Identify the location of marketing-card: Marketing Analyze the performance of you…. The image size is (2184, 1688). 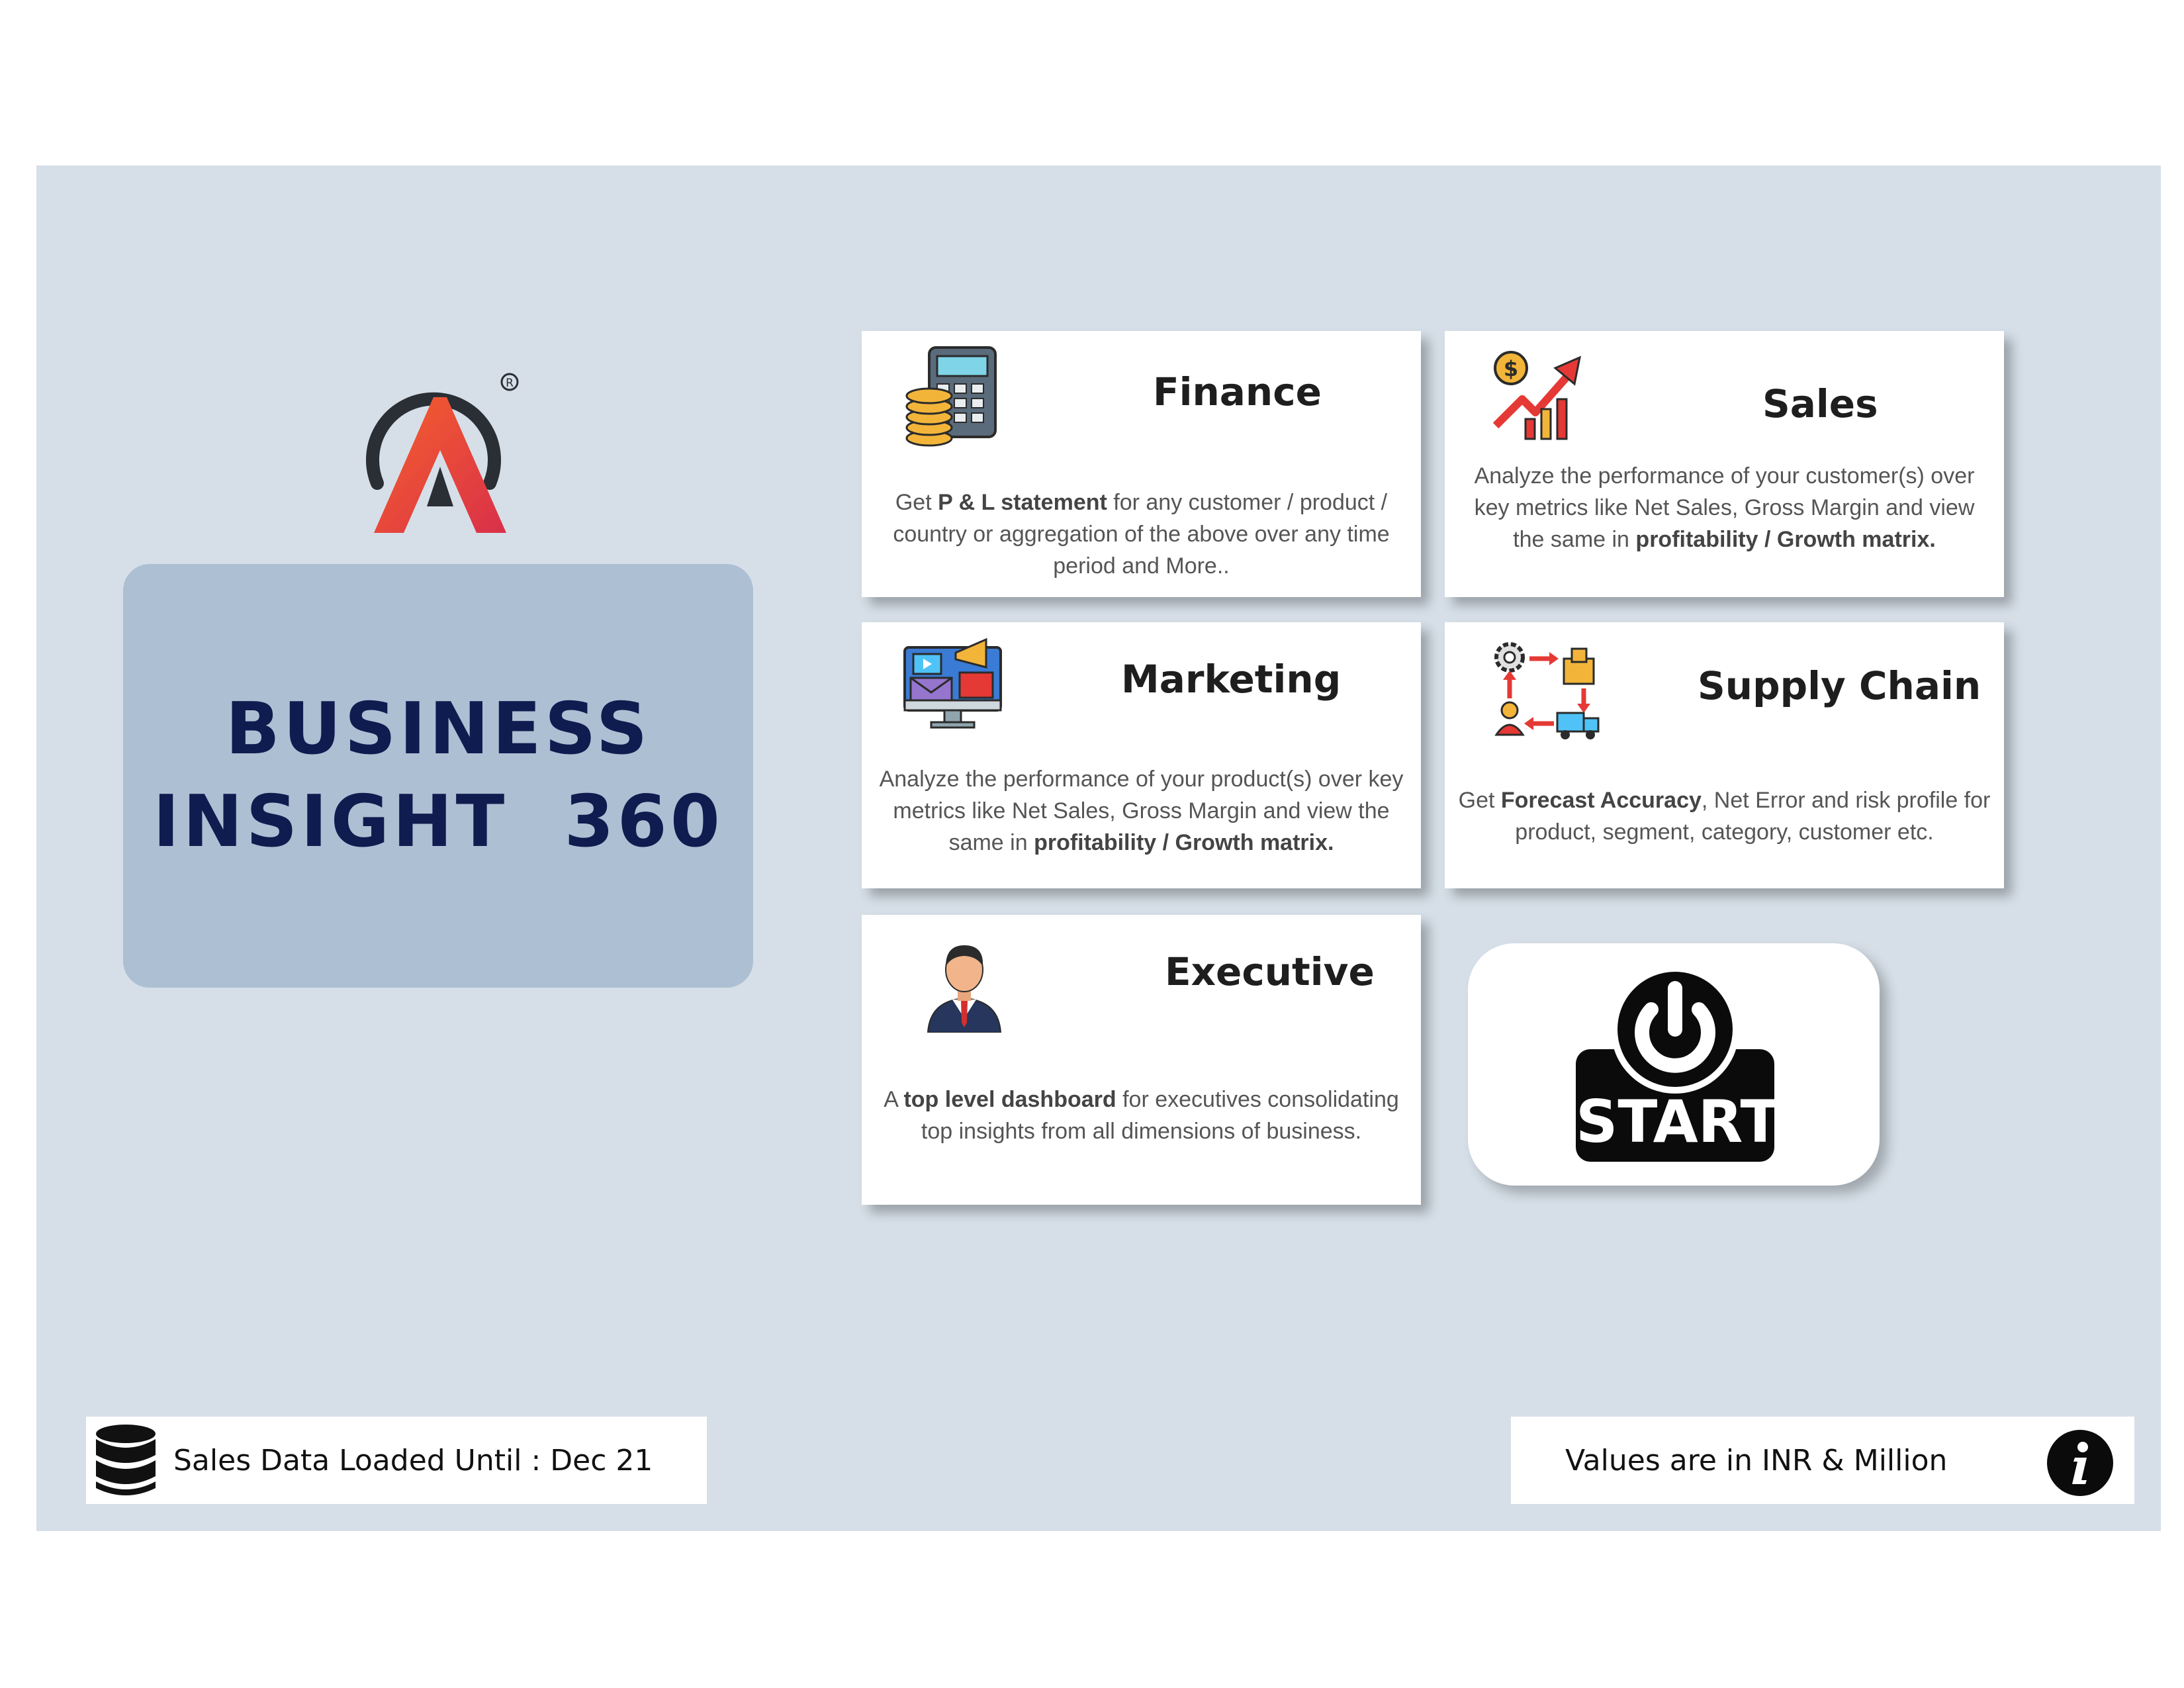
(1141, 755).